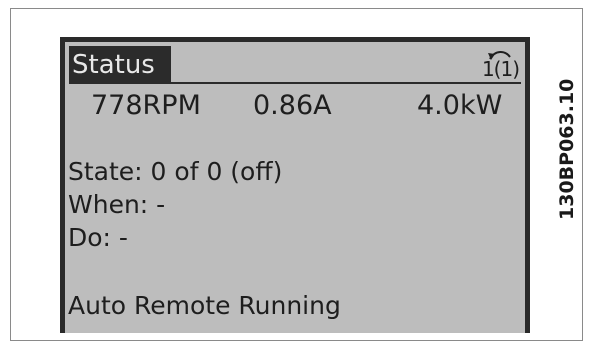 Image resolution: width=594 pixels, height=351 pixels. I want to click on status-line: Auto Remote Running, so click(204, 305).